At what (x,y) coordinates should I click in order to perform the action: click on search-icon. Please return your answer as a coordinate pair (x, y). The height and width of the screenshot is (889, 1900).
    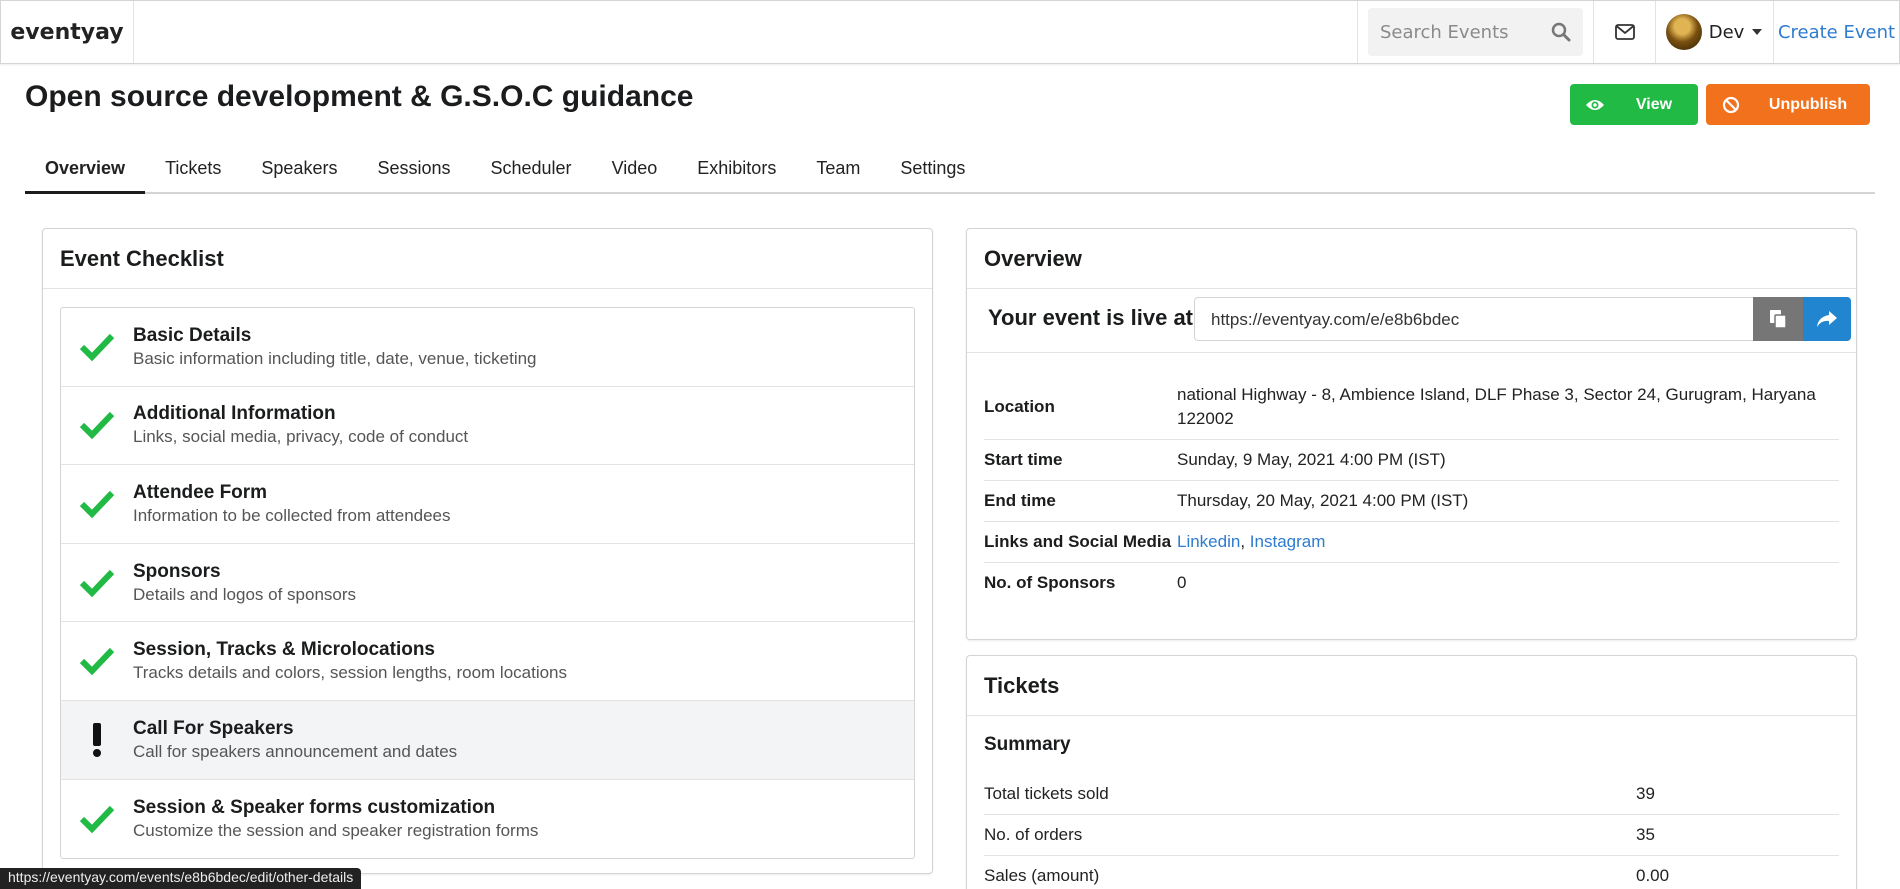
    Looking at the image, I should click on (1561, 32).